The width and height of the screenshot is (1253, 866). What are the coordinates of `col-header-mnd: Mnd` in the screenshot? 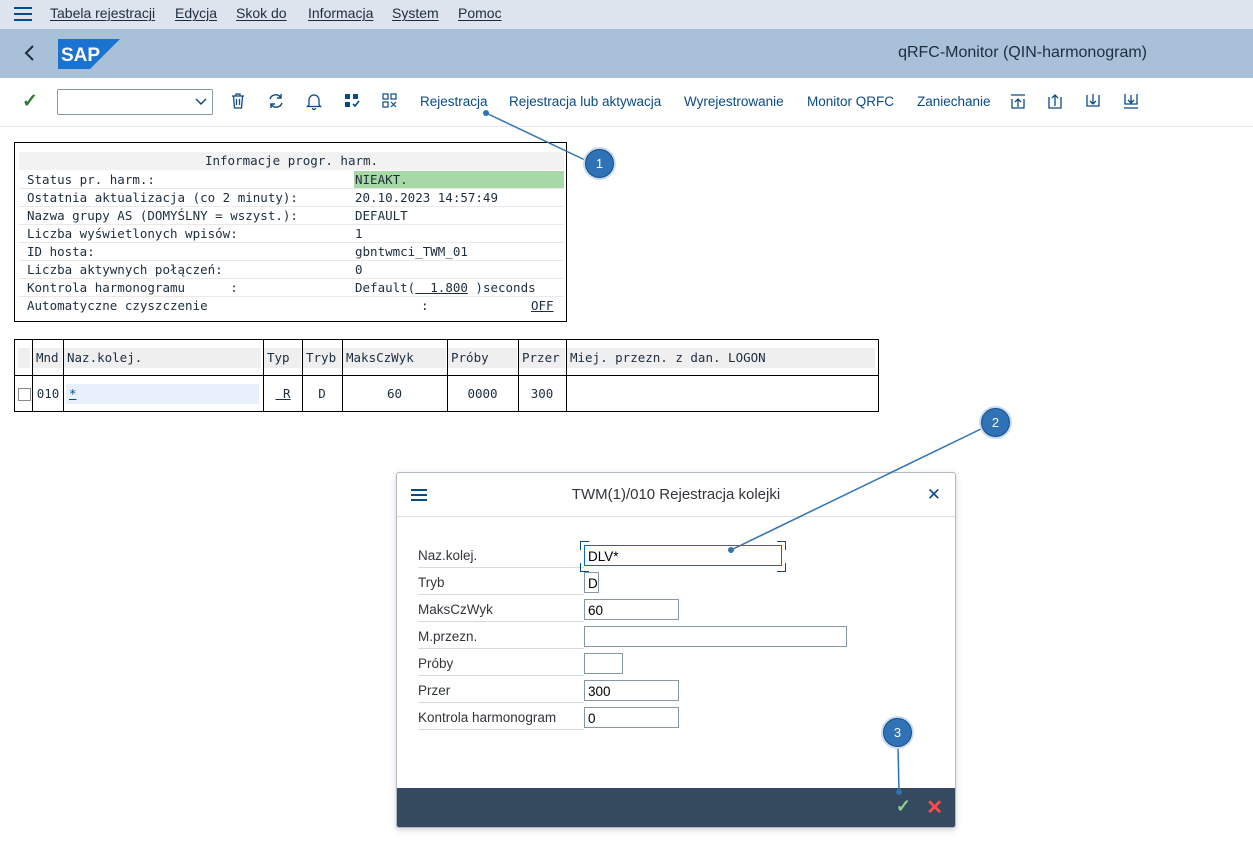 It's located at (47, 358).